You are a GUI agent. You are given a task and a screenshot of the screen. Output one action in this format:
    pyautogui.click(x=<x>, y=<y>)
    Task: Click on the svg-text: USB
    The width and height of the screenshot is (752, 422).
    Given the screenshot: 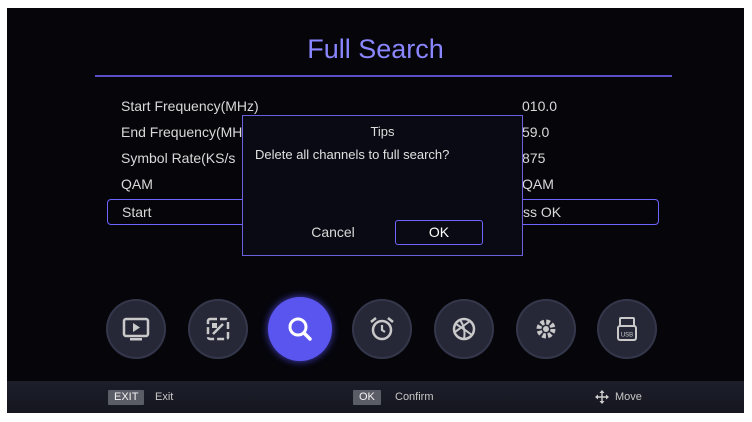 What is the action you would take?
    pyautogui.click(x=627, y=336)
    